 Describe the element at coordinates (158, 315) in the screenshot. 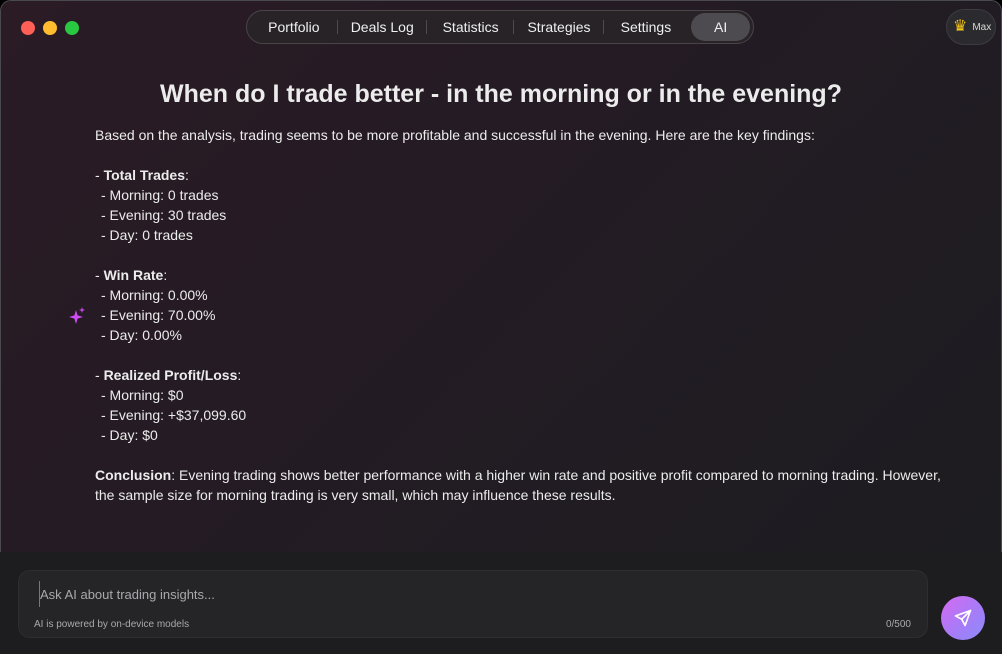

I see `list-item: - Evening: 70.00%` at that location.